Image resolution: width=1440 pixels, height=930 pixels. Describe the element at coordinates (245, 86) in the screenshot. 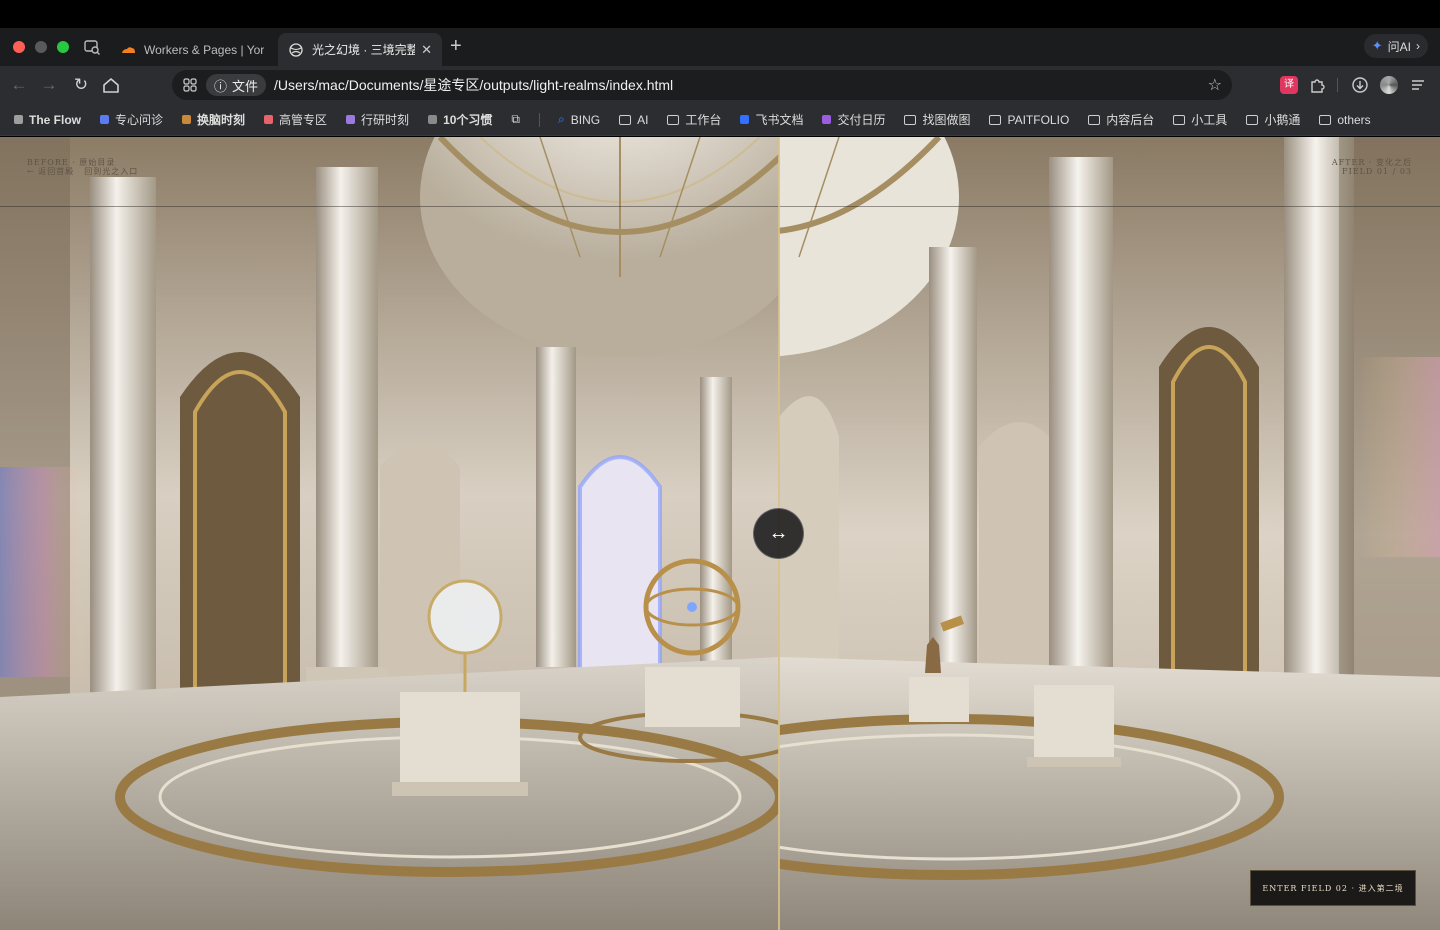

I see `site-chip-label: 文件` at that location.